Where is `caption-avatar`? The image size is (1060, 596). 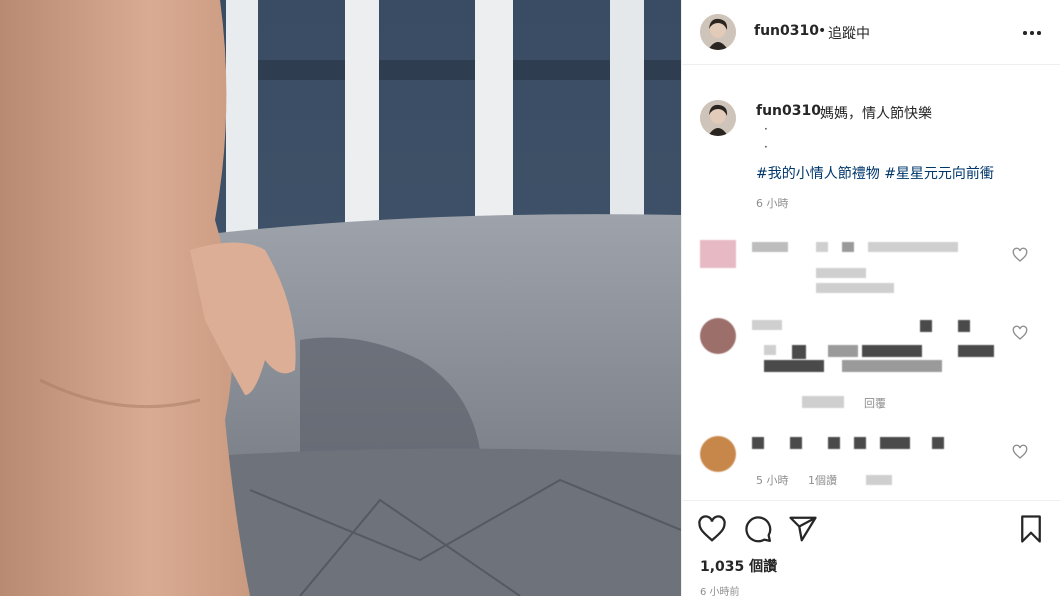 caption-avatar is located at coordinates (718, 118).